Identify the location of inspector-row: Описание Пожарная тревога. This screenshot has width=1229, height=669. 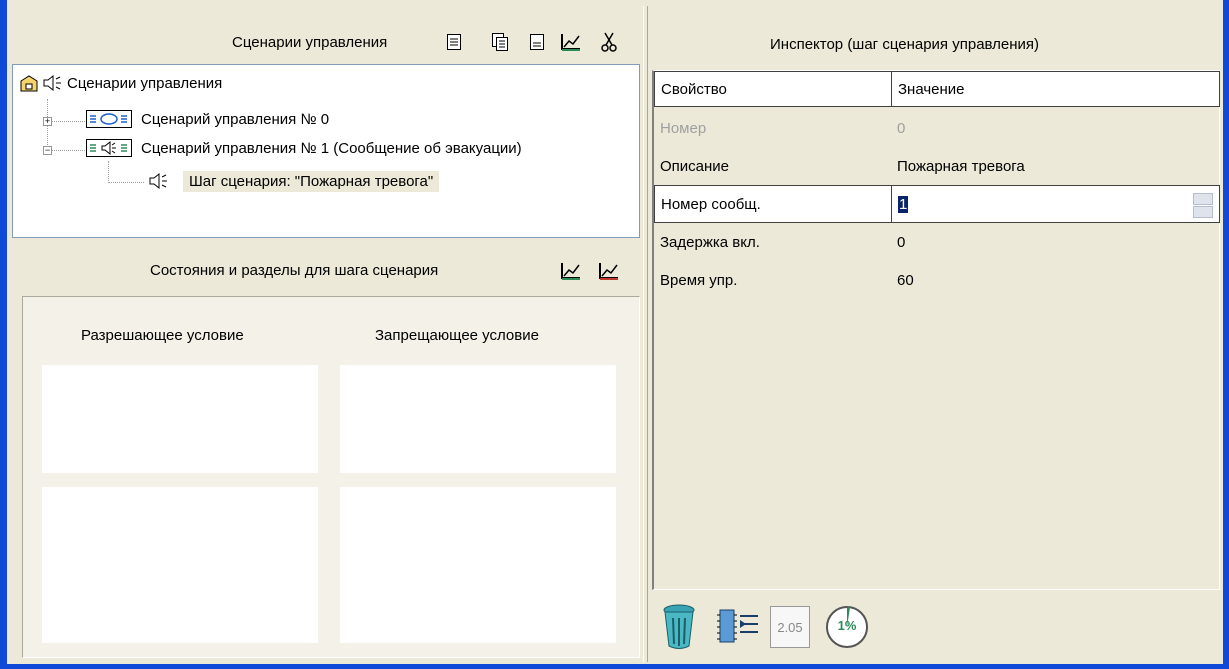
(937, 166).